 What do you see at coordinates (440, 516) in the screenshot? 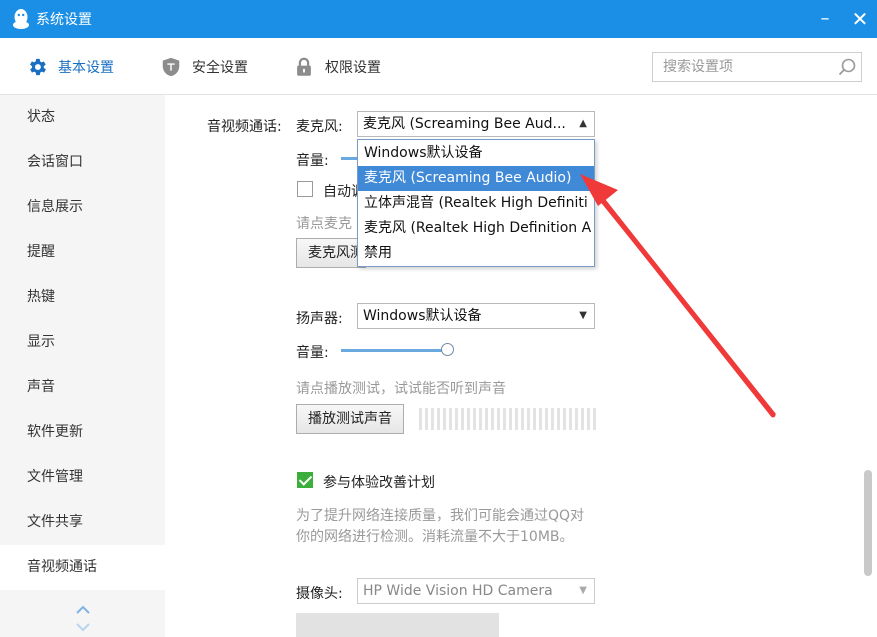
I see `experience-desc-line1: 为了提升网络连接质量，我们可能会通过QQ对` at bounding box center [440, 516].